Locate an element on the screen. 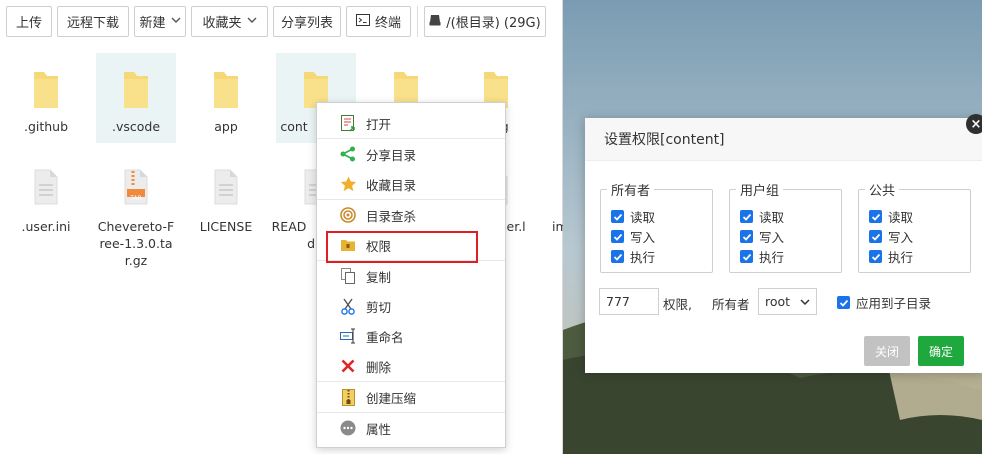 The width and height of the screenshot is (982, 454). share-list-label: 分享列表 is located at coordinates (306, 23).